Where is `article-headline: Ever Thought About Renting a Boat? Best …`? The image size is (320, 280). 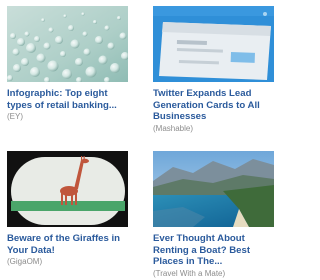
article-headline: Ever Thought About Renting a Boat? Best … is located at coordinates (213, 250).